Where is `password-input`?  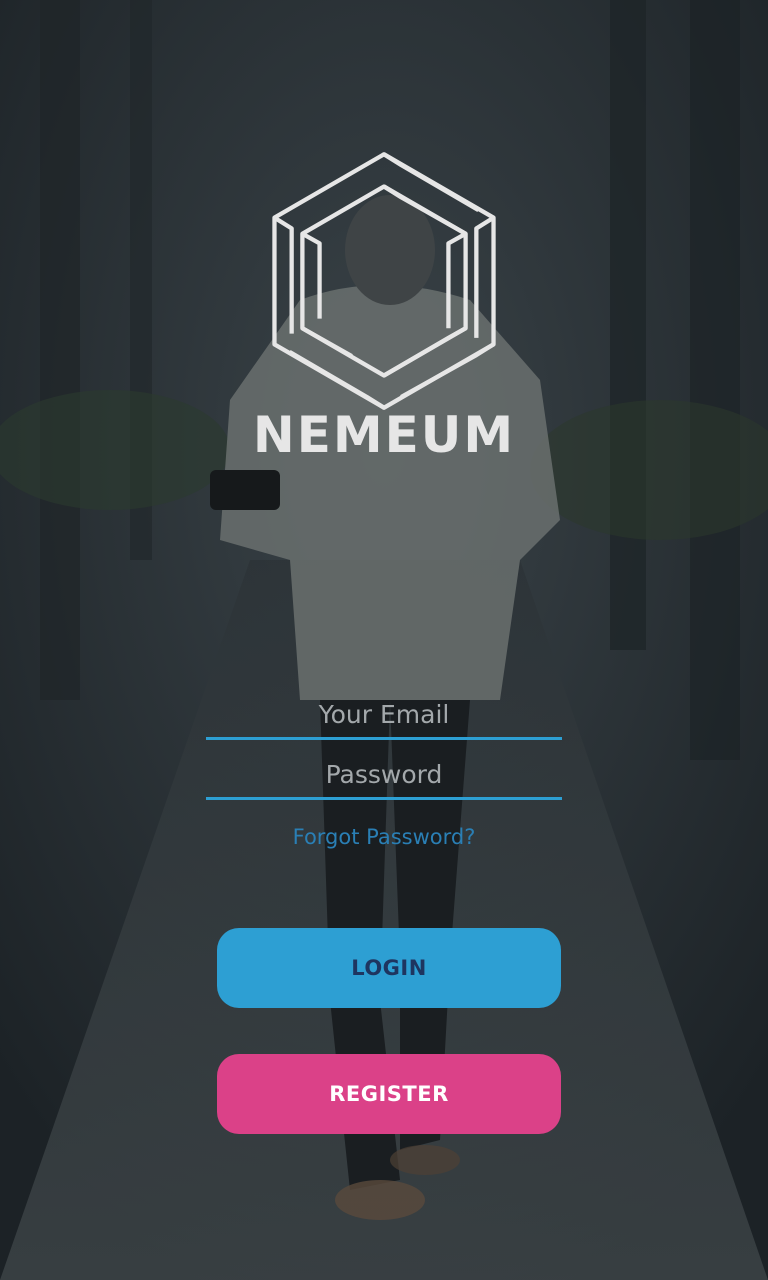
password-input is located at coordinates (384, 770).